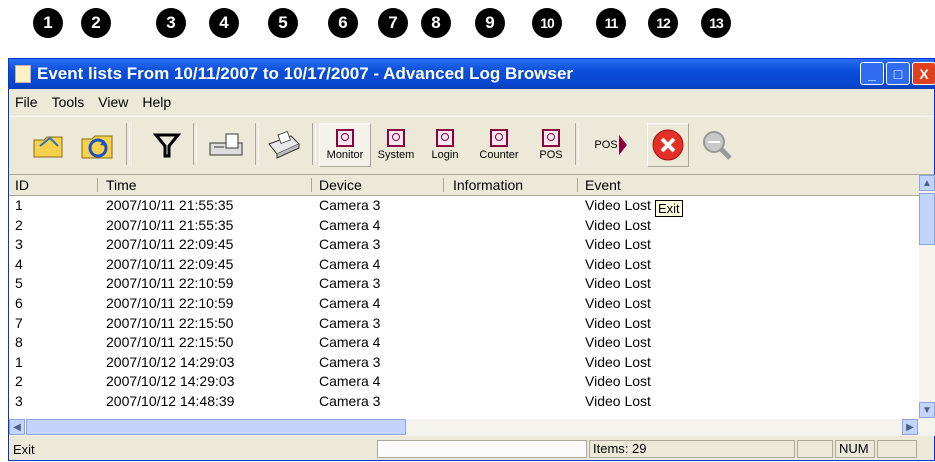  I want to click on cell-time: 2007/10/11 22:10:59, so click(170, 303).